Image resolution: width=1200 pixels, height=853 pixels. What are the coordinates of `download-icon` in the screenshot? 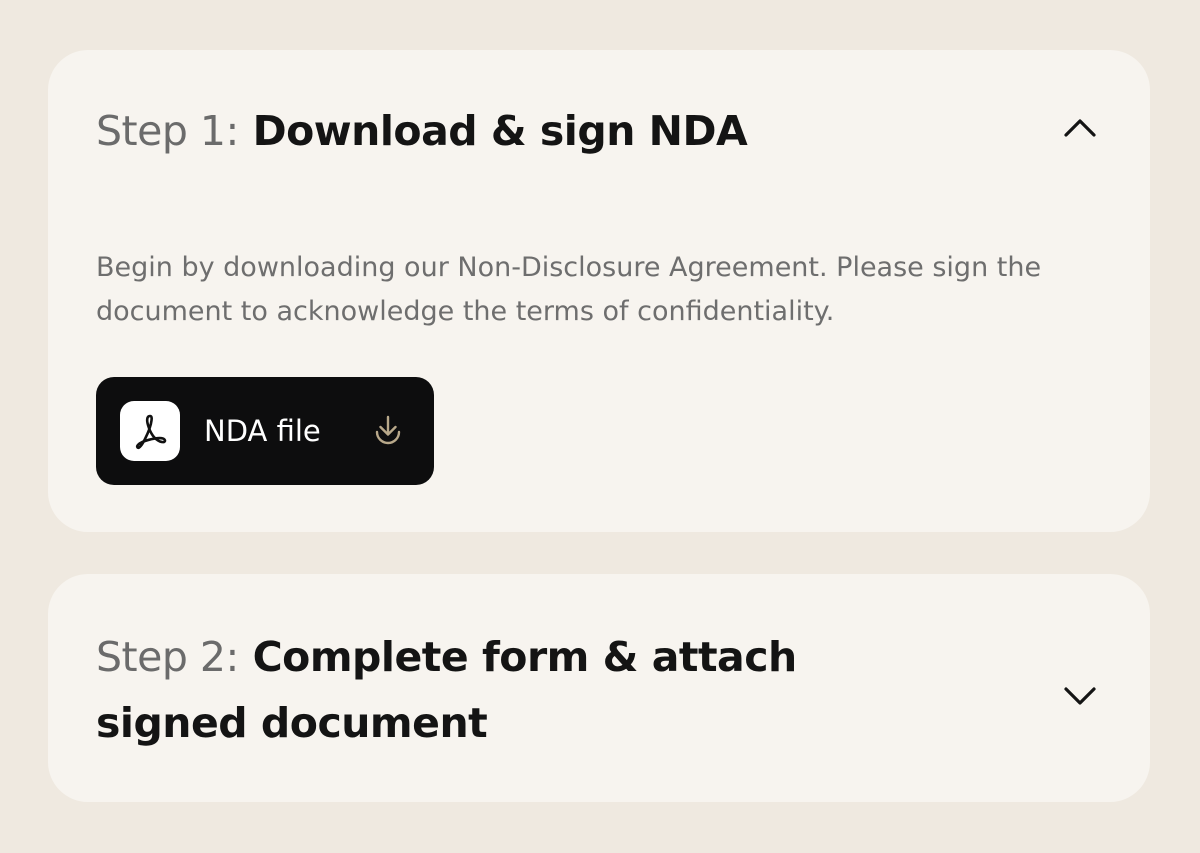 It's located at (388, 431).